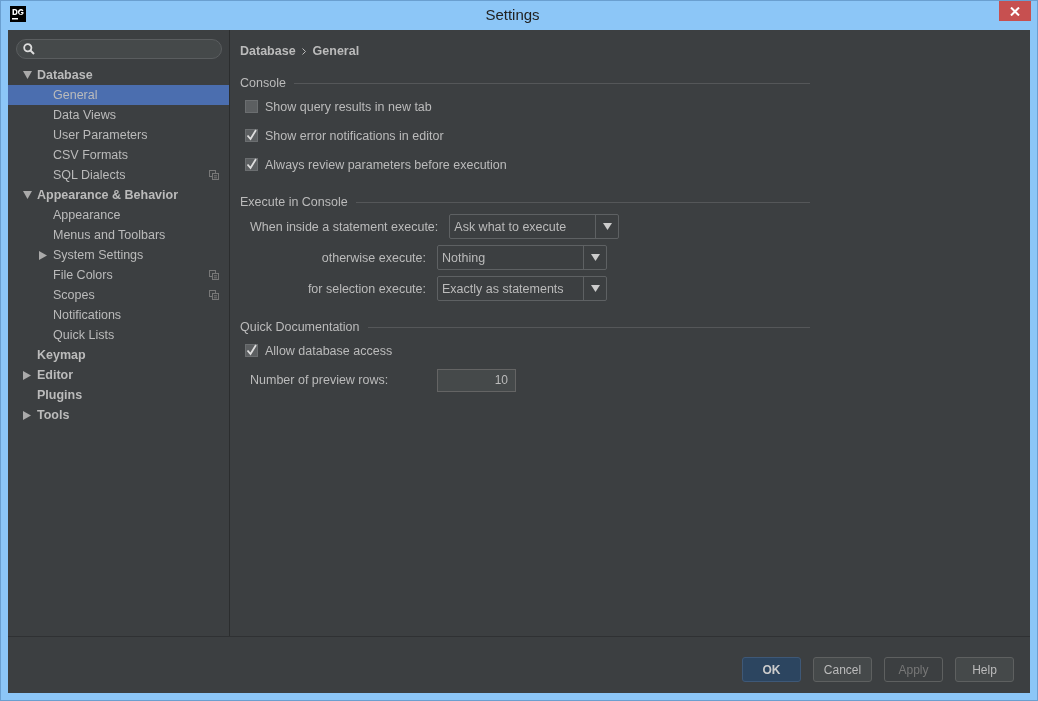 This screenshot has width=1038, height=701. Describe the element at coordinates (300, 327) in the screenshot. I see `section-title: Quick Documentation` at that location.